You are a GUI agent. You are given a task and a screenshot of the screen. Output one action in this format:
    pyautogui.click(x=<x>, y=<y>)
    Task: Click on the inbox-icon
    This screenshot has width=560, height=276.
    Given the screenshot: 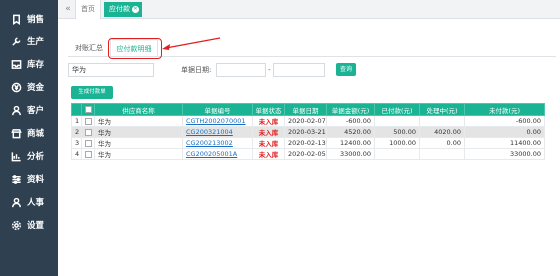 What is the action you would take?
    pyautogui.click(x=16, y=64)
    